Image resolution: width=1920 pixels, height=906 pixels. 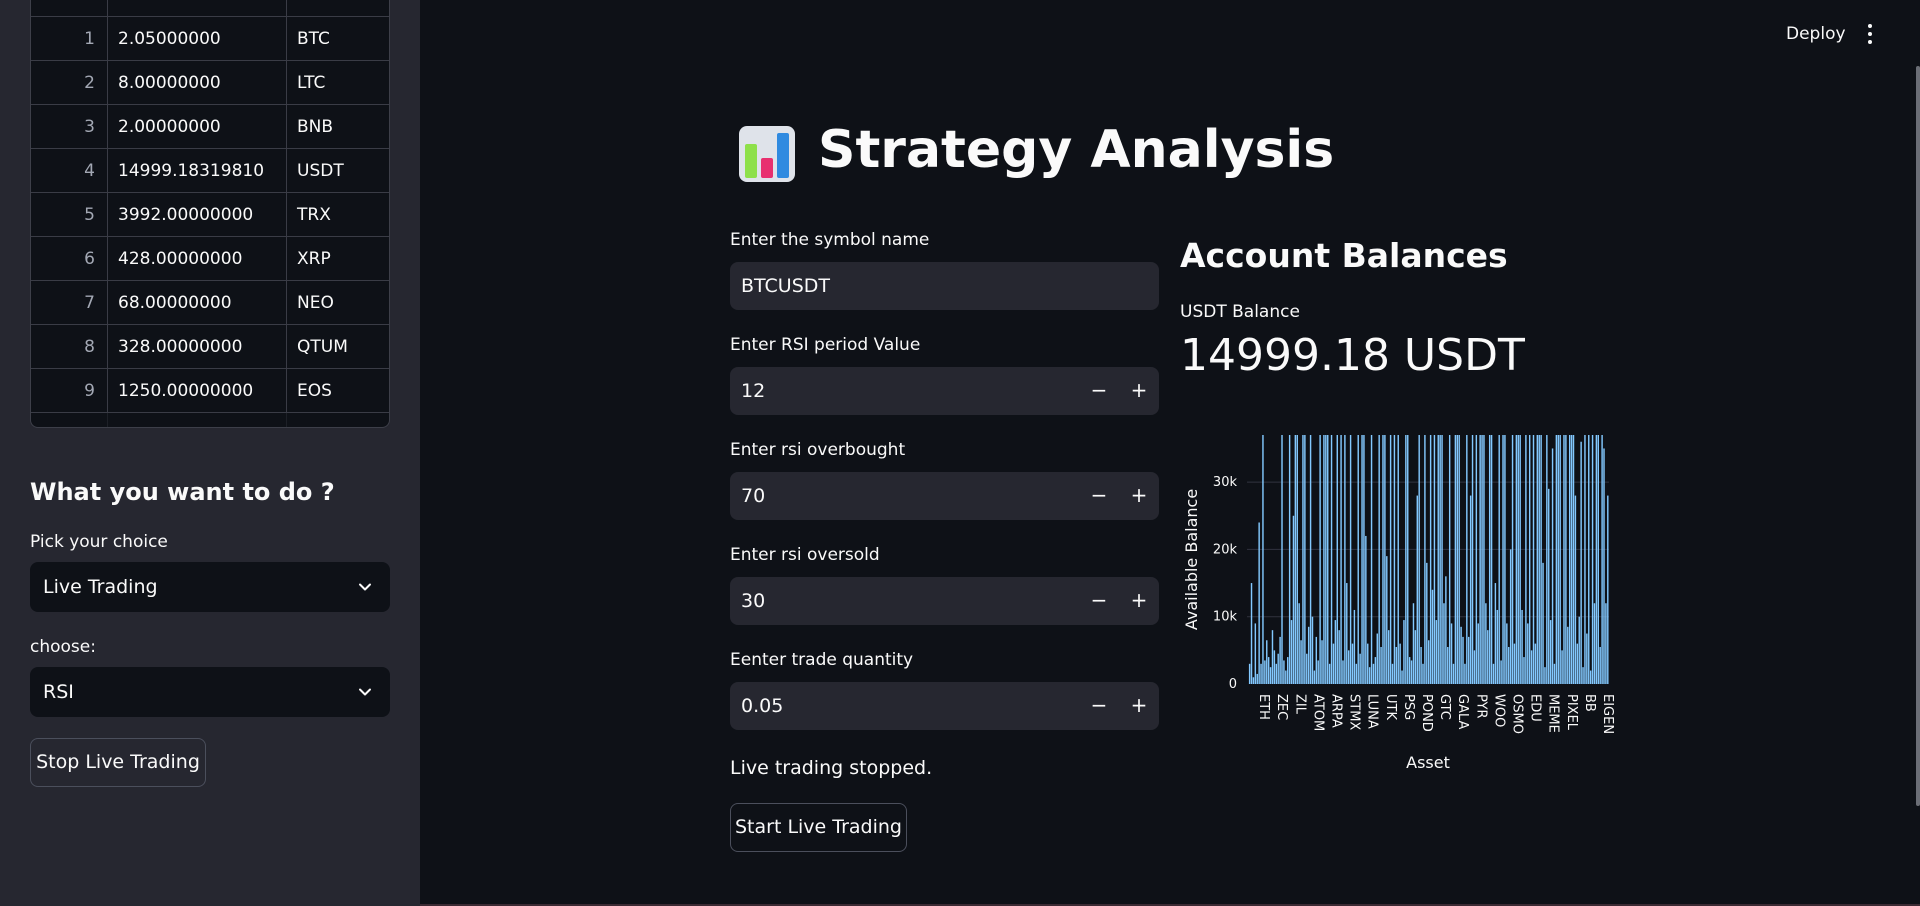 I want to click on y-tick-label: 10k, so click(x=1225, y=617).